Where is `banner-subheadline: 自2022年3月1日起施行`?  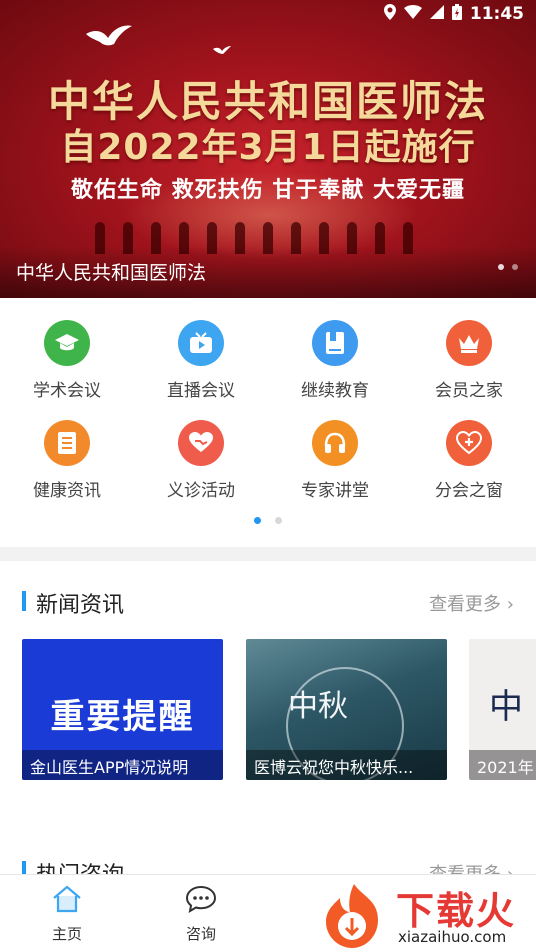
banner-subheadline: 自2022年3月1日起施行 is located at coordinates (268, 147).